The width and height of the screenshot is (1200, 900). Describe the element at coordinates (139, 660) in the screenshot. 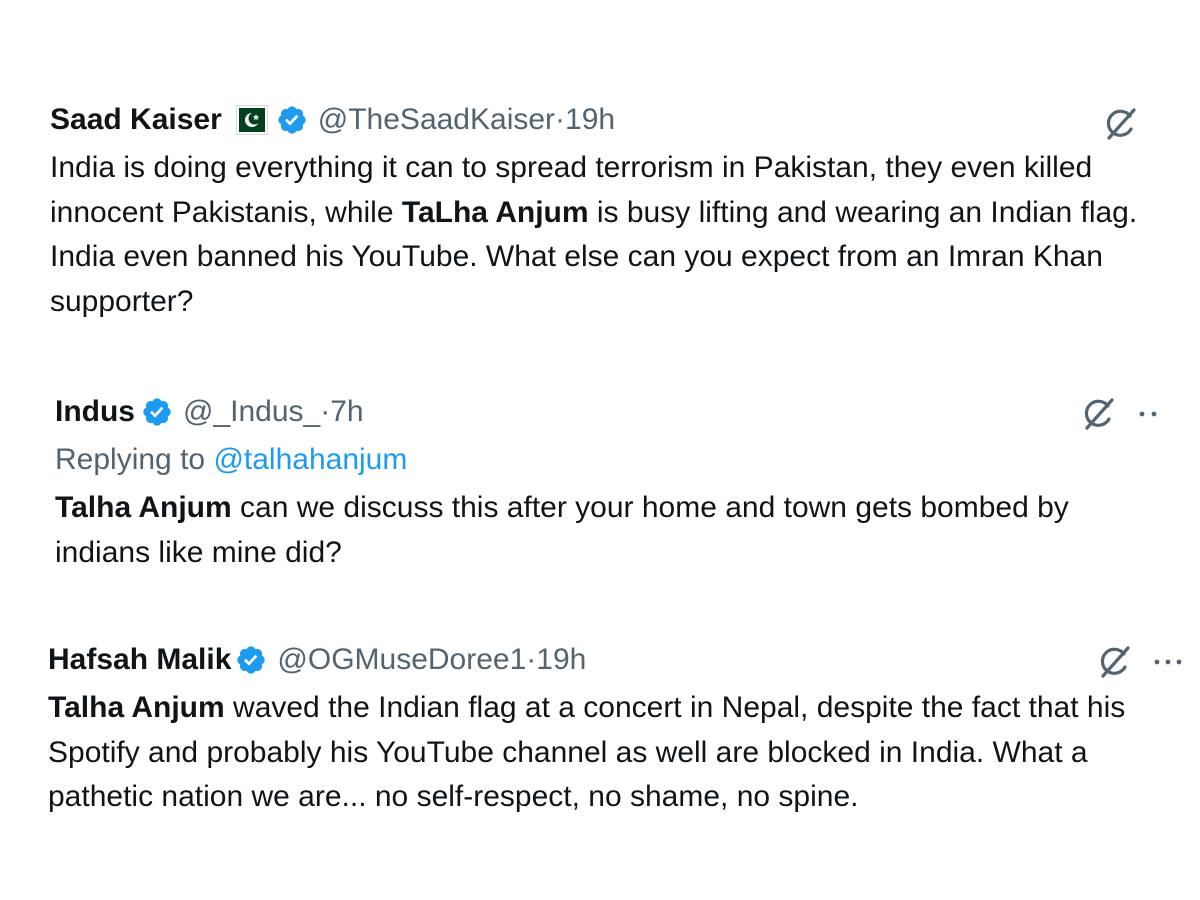

I see `tweet-3-author-name: Hafsah Malik` at that location.